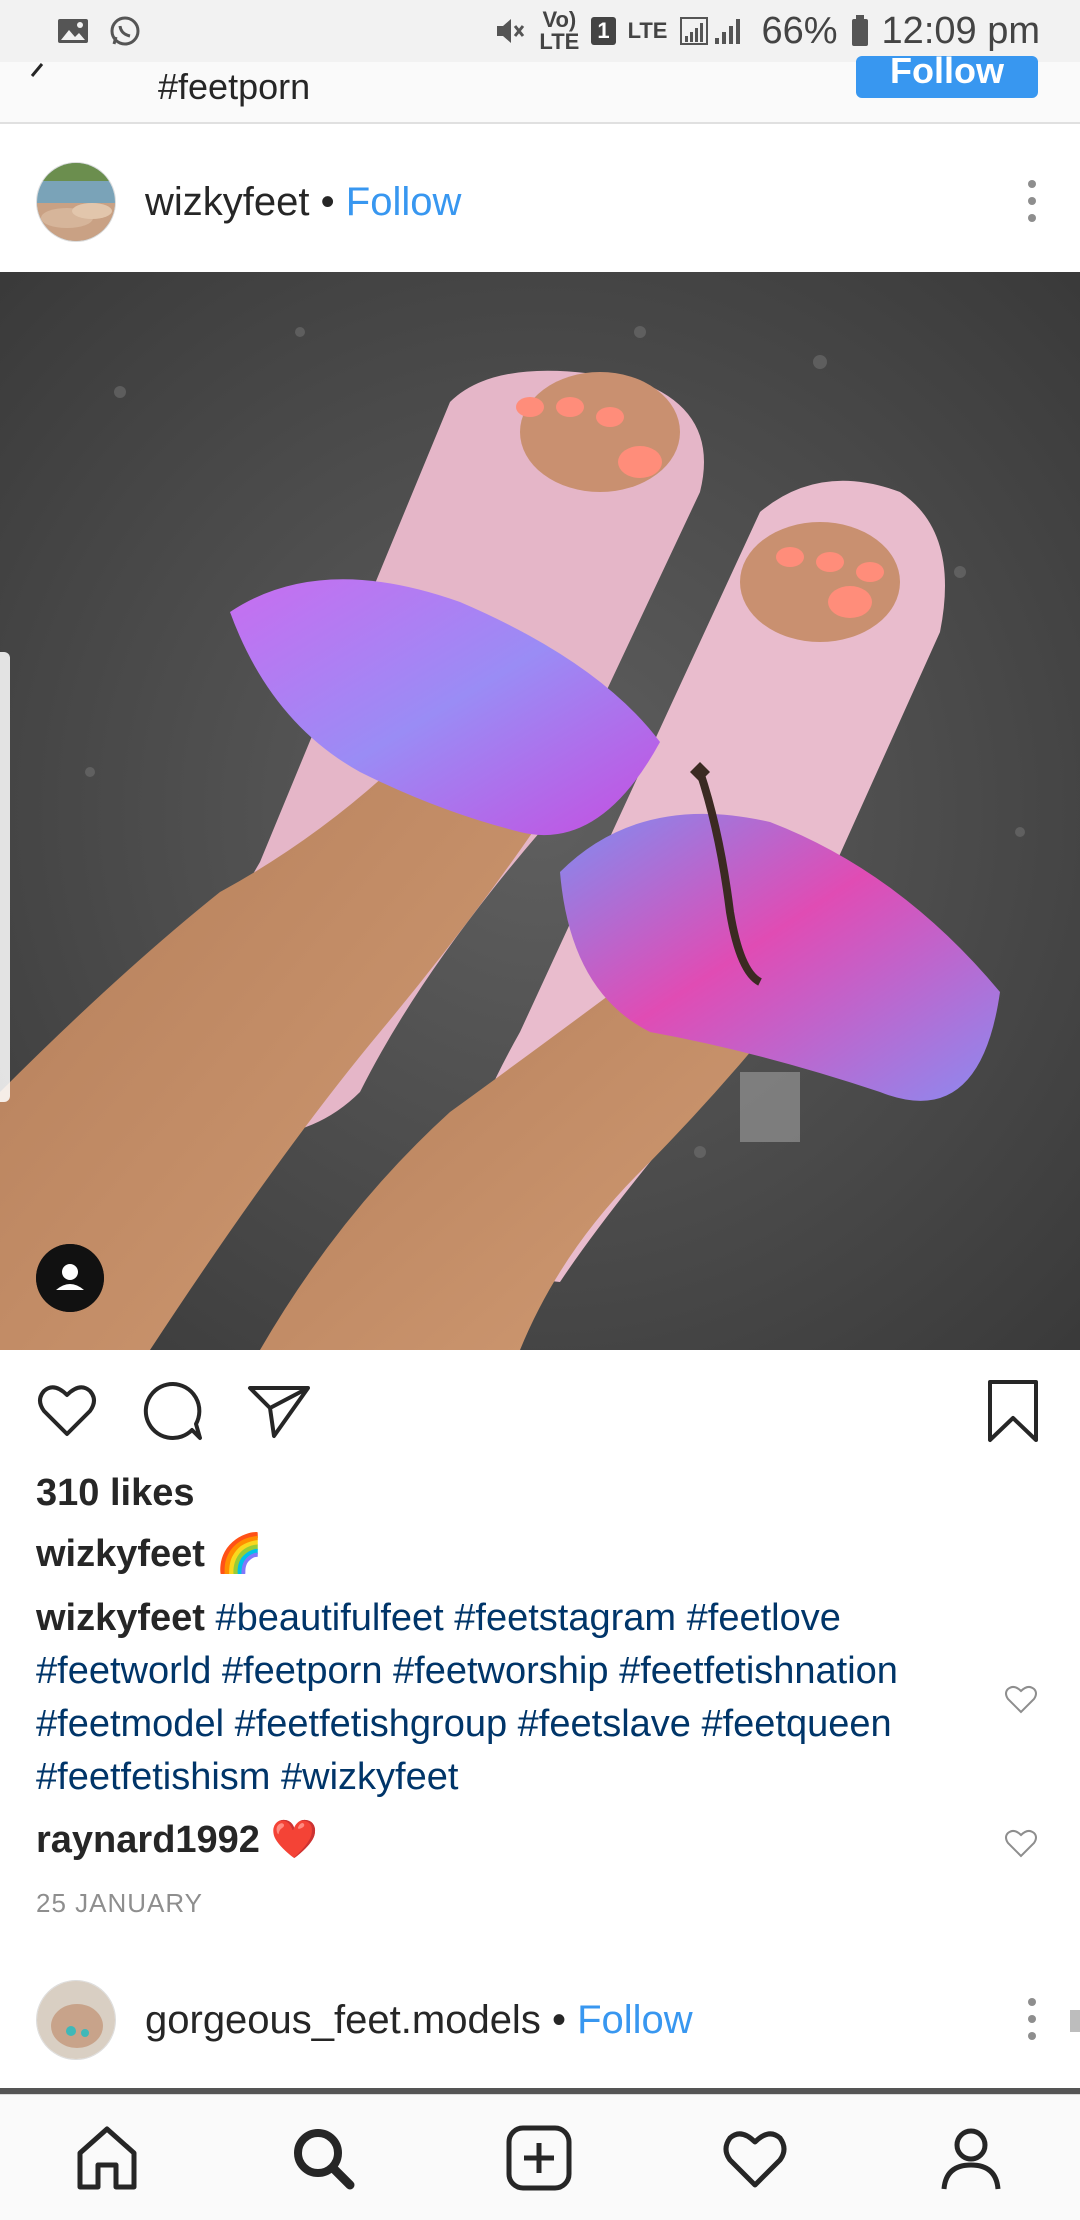 The height and width of the screenshot is (2220, 1080). I want to click on hashtag-link: #feetslave, so click(604, 1724).